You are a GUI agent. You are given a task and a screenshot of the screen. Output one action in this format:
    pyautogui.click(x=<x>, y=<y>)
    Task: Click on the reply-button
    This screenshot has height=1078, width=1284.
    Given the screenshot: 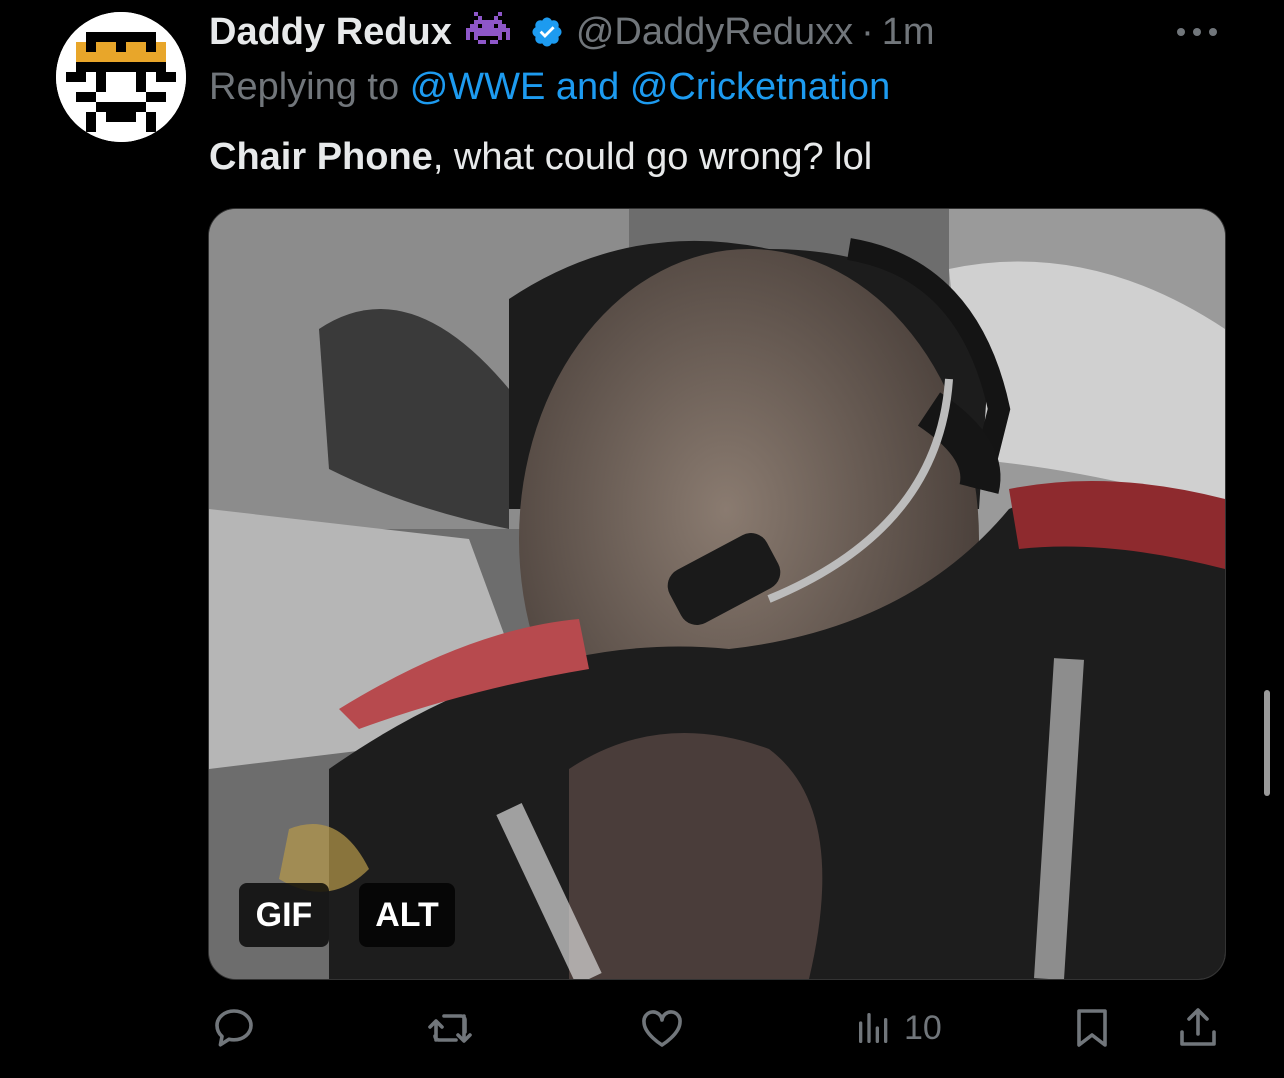 What is the action you would take?
    pyautogui.click(x=234, y=1028)
    